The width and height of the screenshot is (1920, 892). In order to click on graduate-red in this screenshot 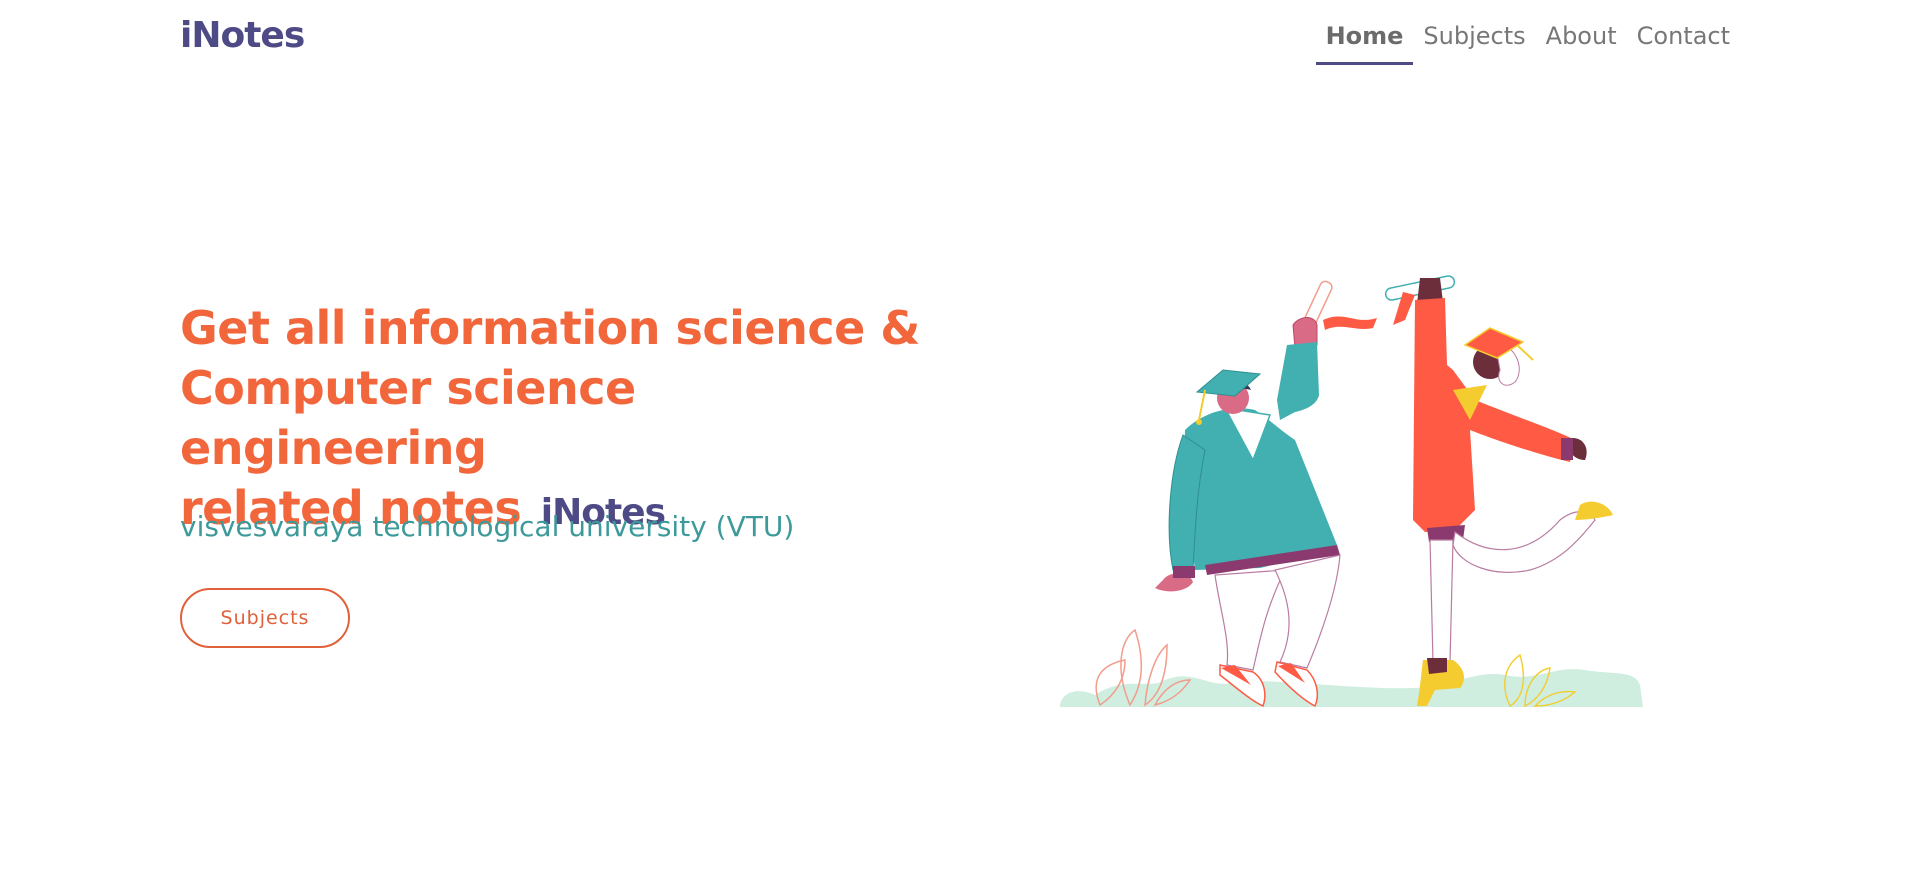, I will do `click(1498, 490)`.